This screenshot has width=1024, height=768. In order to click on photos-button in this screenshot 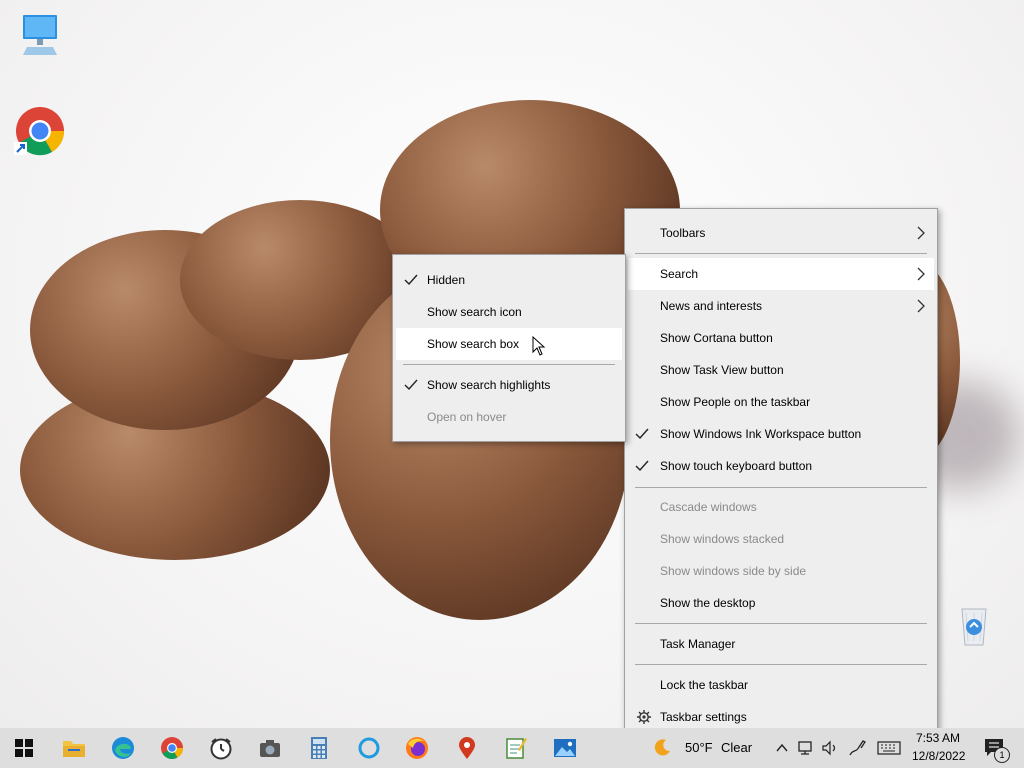, I will do `click(565, 748)`.